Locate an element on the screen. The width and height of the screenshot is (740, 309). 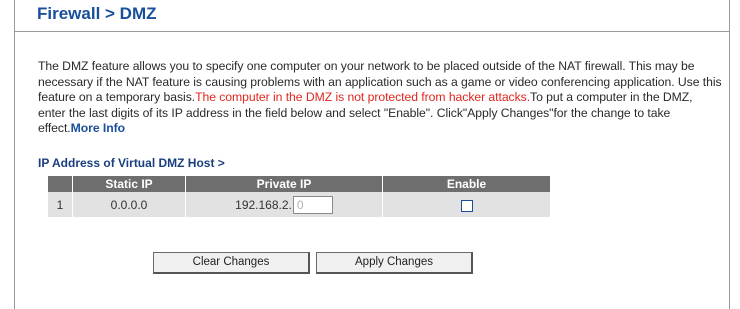
column-header-static-ip: Static IP is located at coordinates (129, 184).